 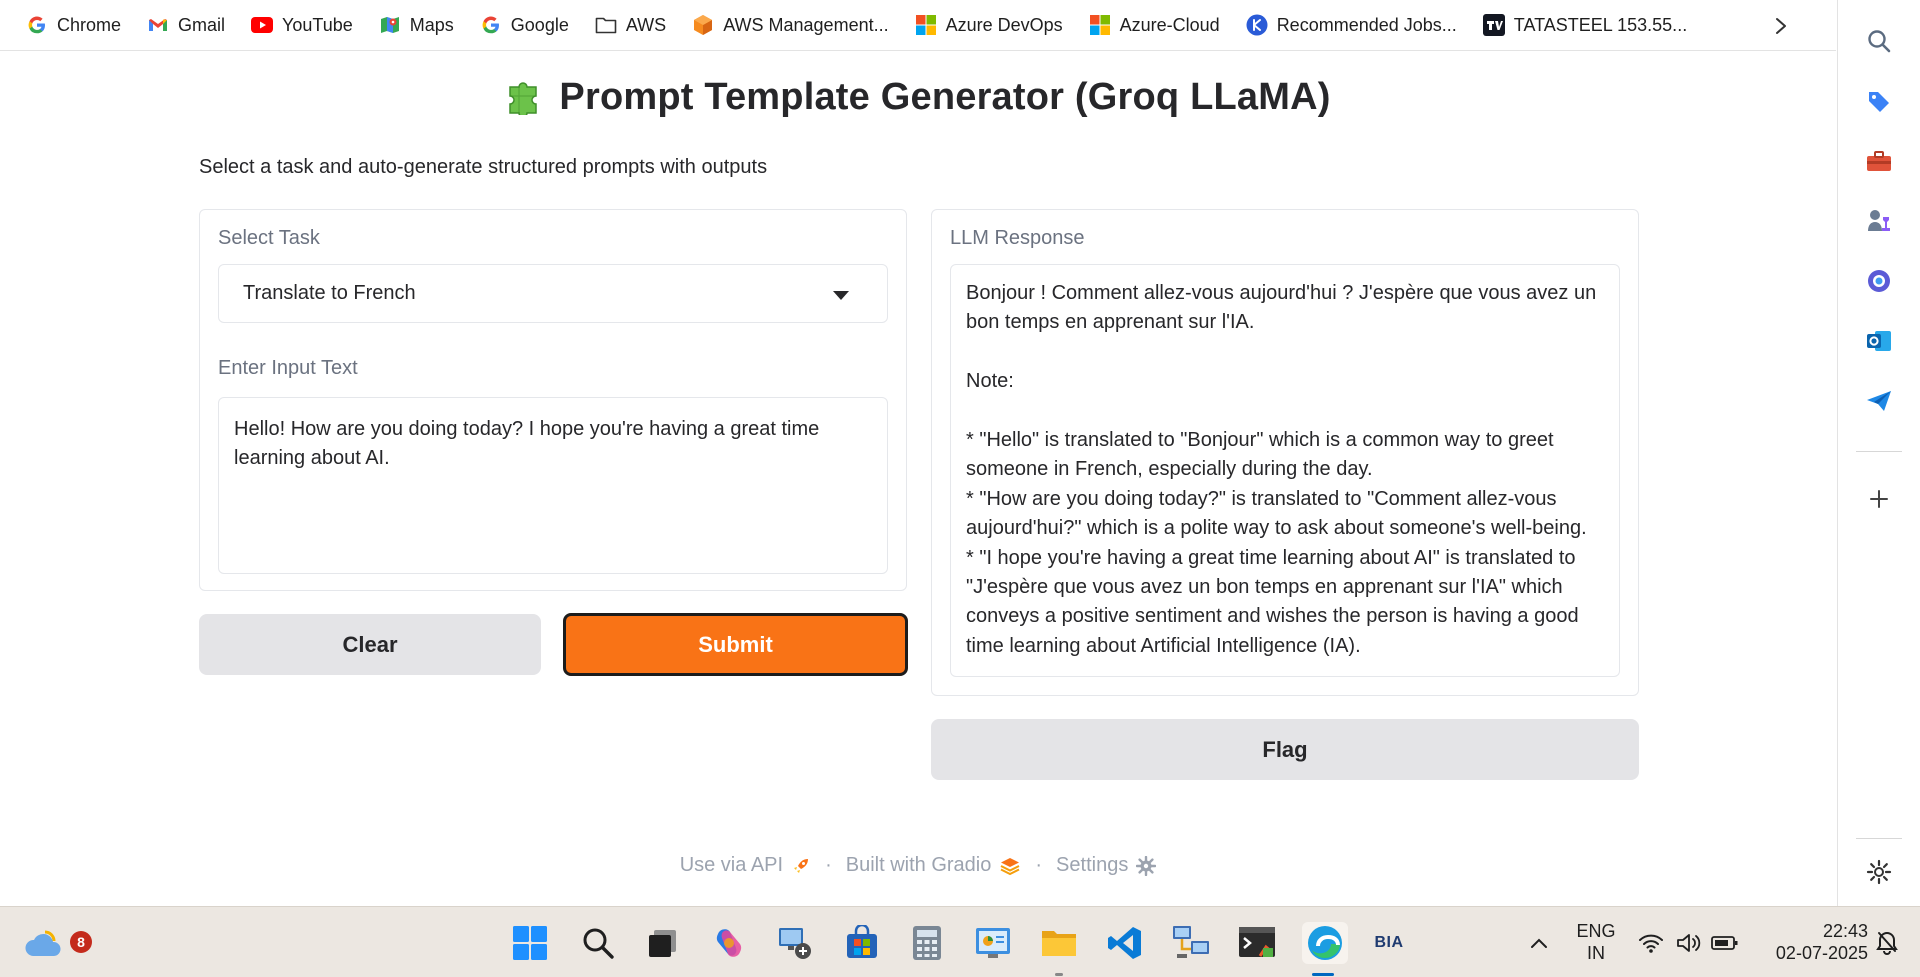 I want to click on start-windows-icon, so click(x=530, y=943).